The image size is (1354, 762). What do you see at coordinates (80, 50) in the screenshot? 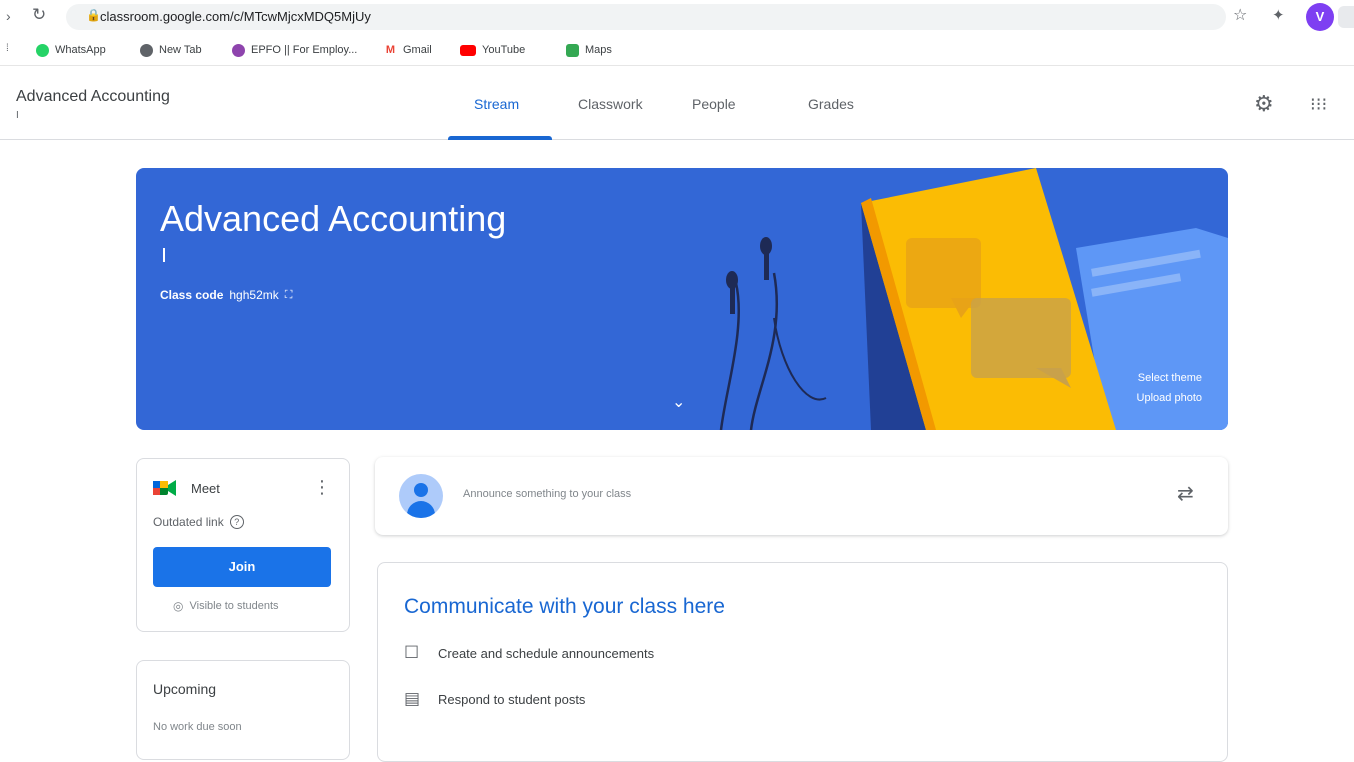
I see `bookmark-label: WhatsApp` at bounding box center [80, 50].